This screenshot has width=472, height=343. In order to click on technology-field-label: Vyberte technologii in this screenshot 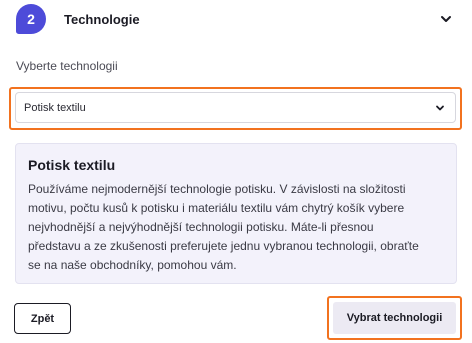, I will do `click(67, 66)`.